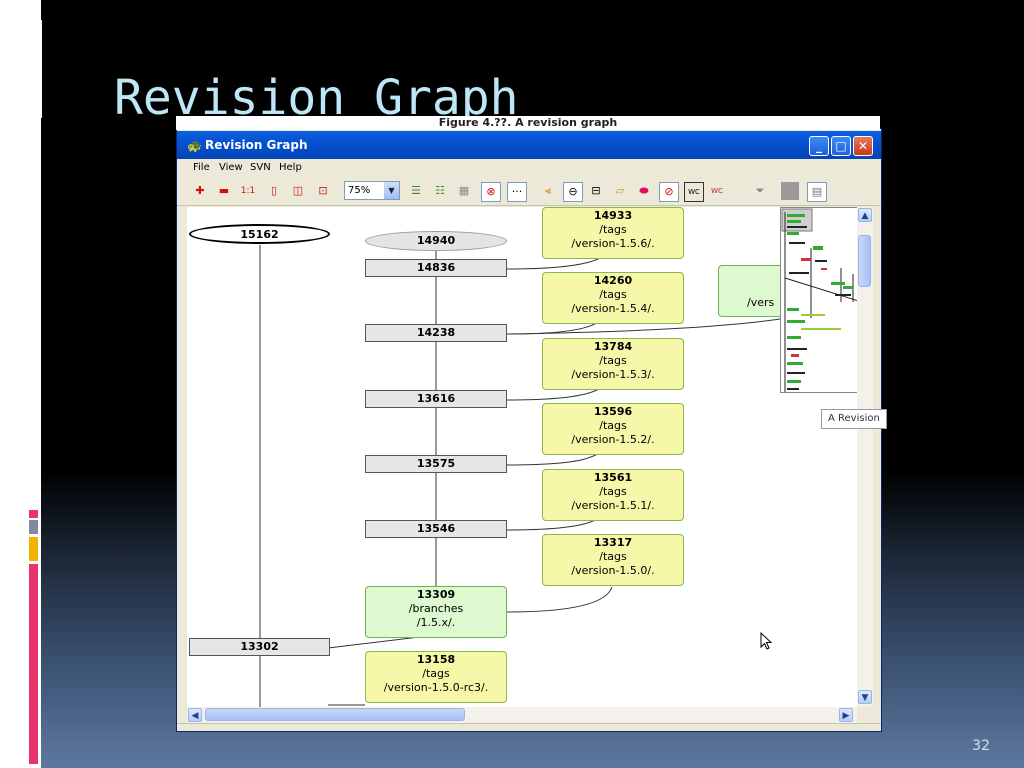  I want to click on menu-file: File, so click(201, 167).